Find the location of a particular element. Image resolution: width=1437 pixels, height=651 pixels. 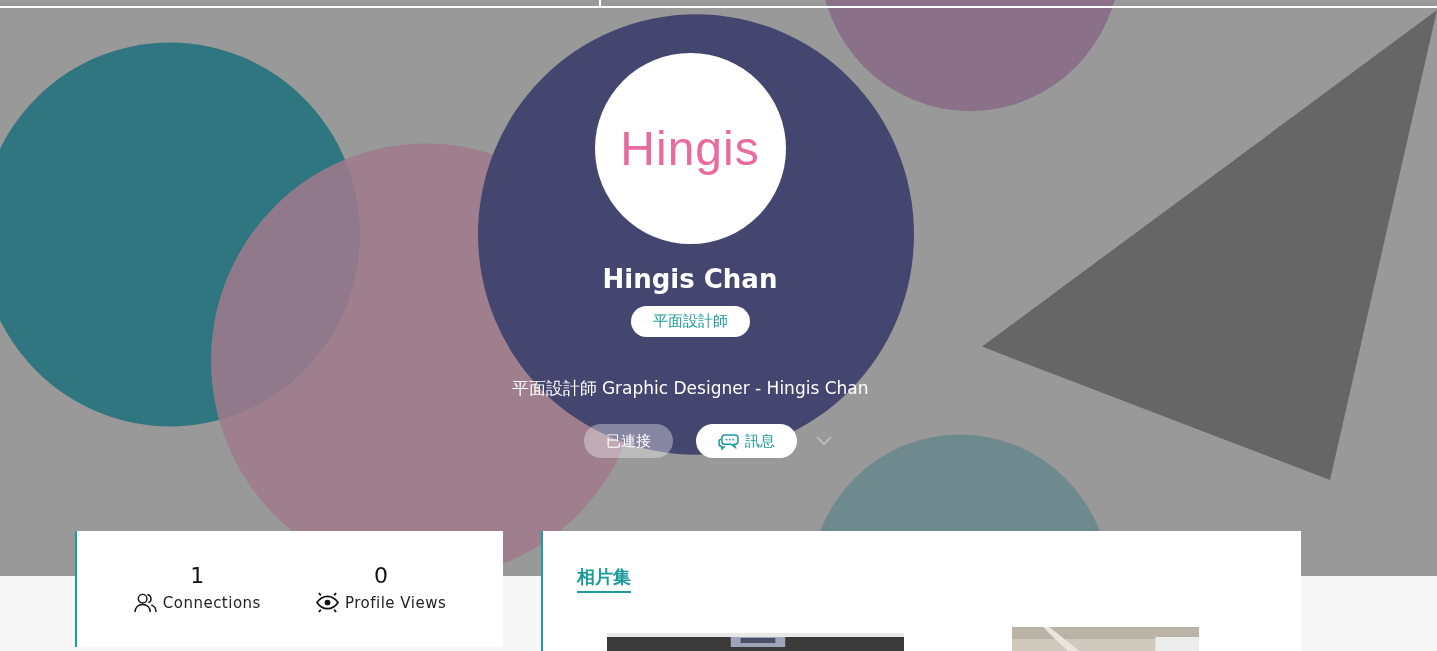

profile-name: Hingis Chan is located at coordinates (690, 279).